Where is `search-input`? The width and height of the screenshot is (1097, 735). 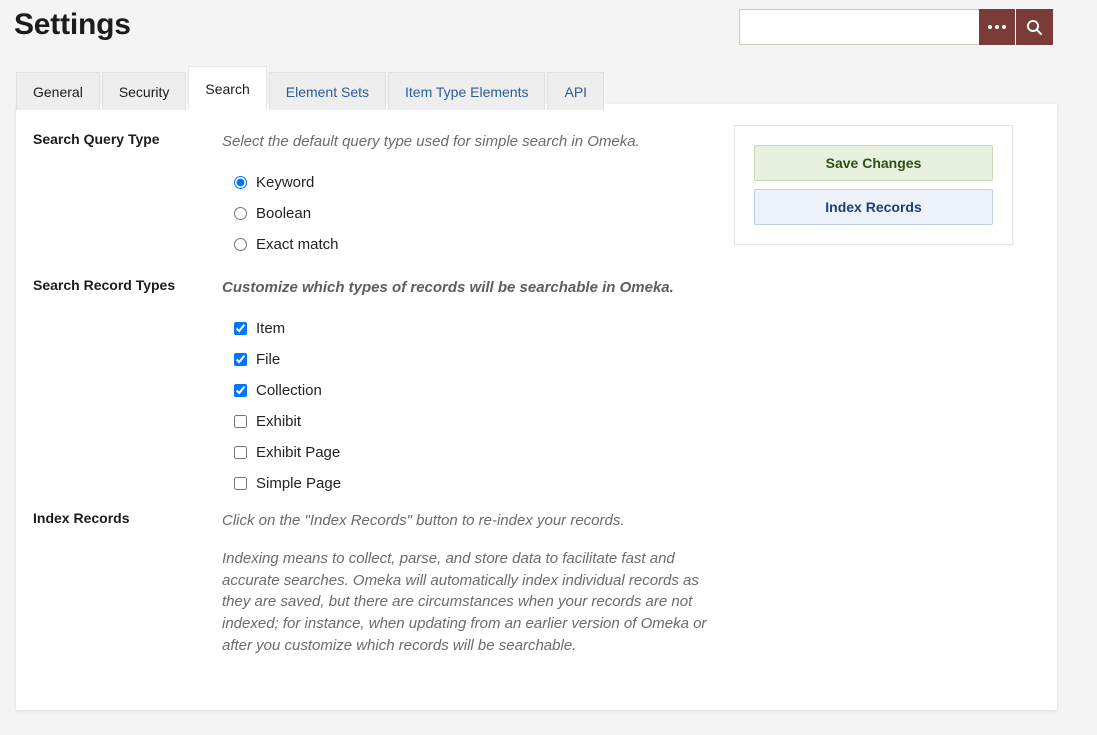 search-input is located at coordinates (859, 27).